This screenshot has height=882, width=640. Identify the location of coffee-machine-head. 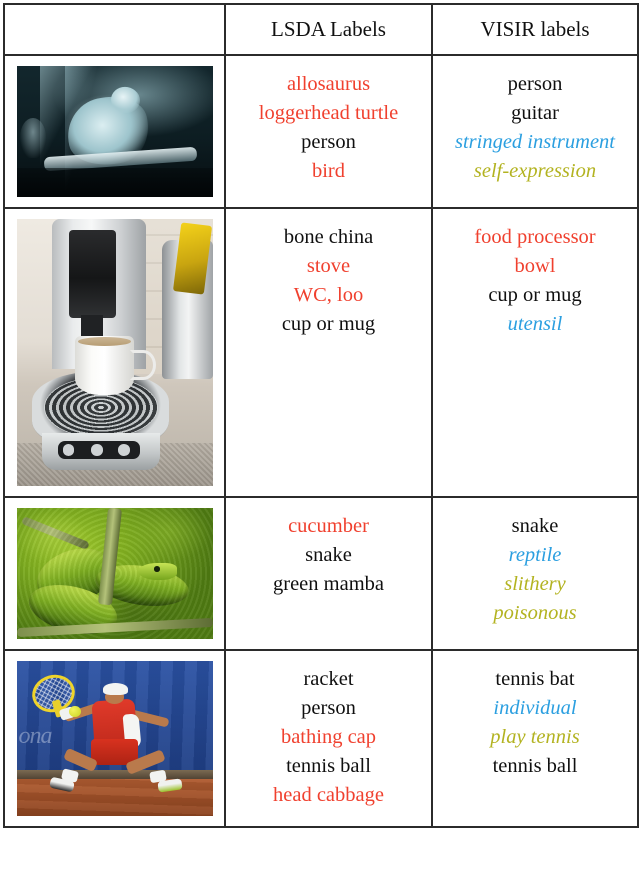
(93, 273).